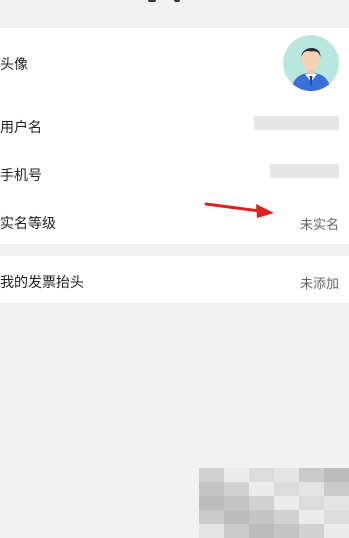 This screenshot has height=538, width=349. Describe the element at coordinates (319, 284) in the screenshot. I see `invoice-status: 未添加` at that location.